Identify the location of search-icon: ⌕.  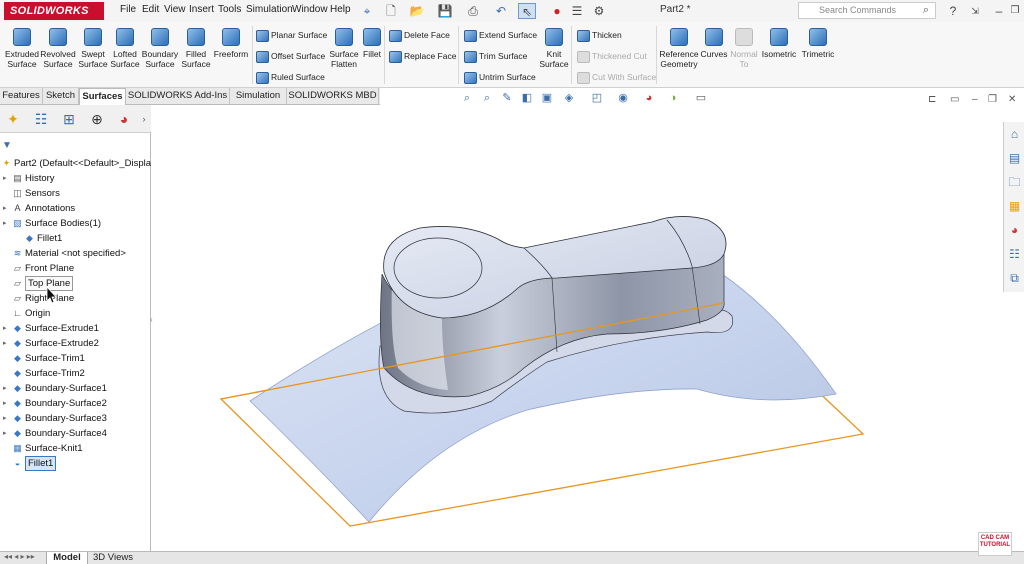
(926, 10).